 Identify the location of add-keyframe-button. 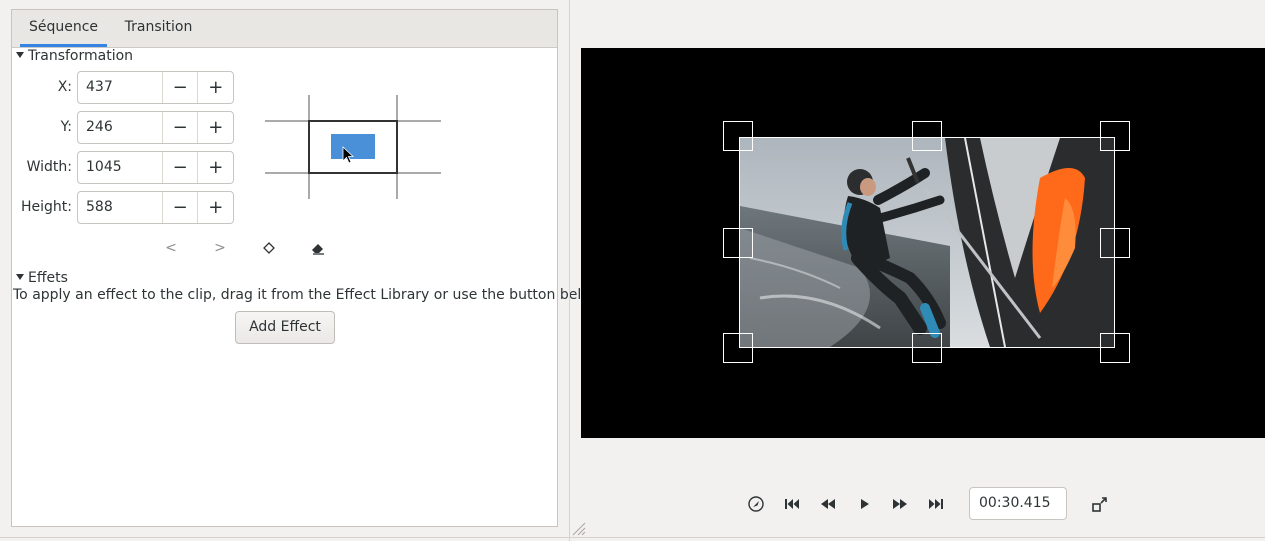
(269, 248).